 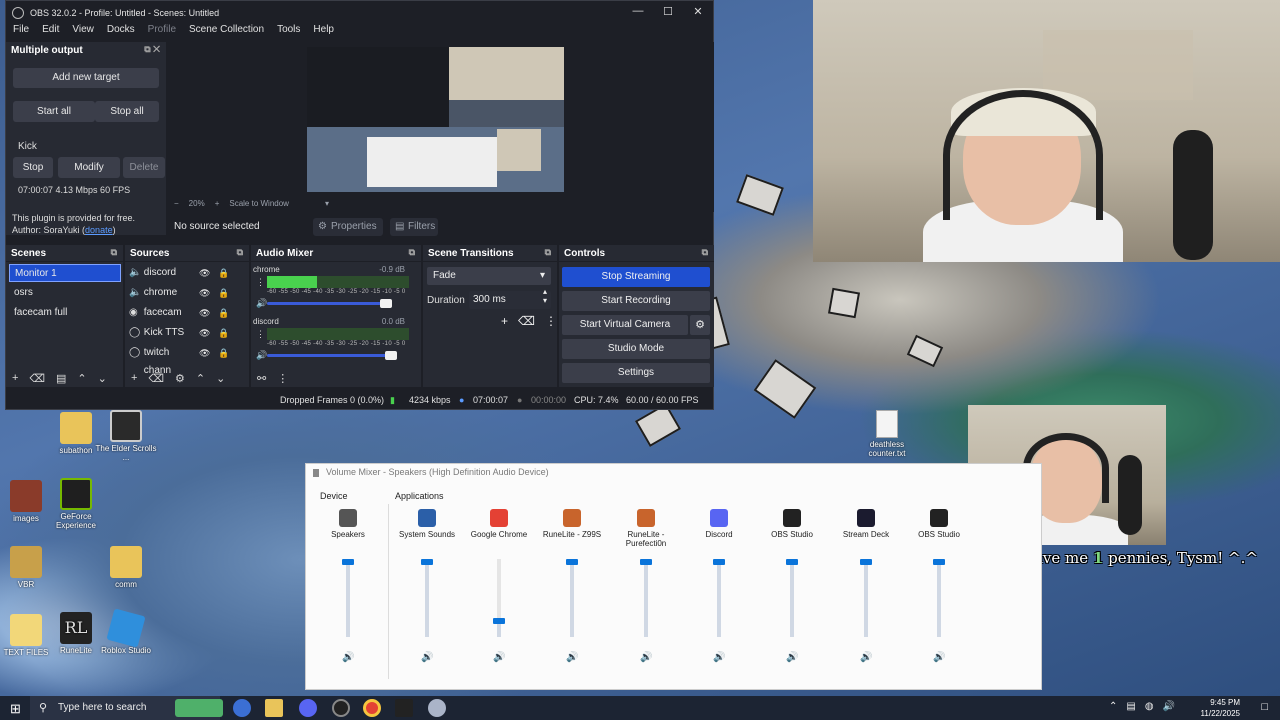 I want to click on menu-profile: Profile, so click(x=162, y=32).